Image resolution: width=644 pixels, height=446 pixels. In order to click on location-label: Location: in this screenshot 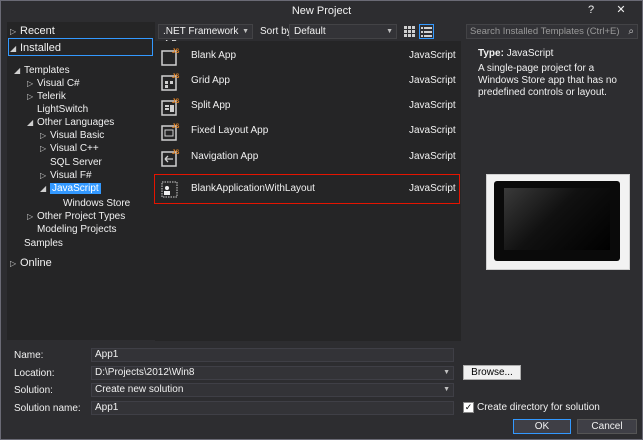, I will do `click(34, 373)`.